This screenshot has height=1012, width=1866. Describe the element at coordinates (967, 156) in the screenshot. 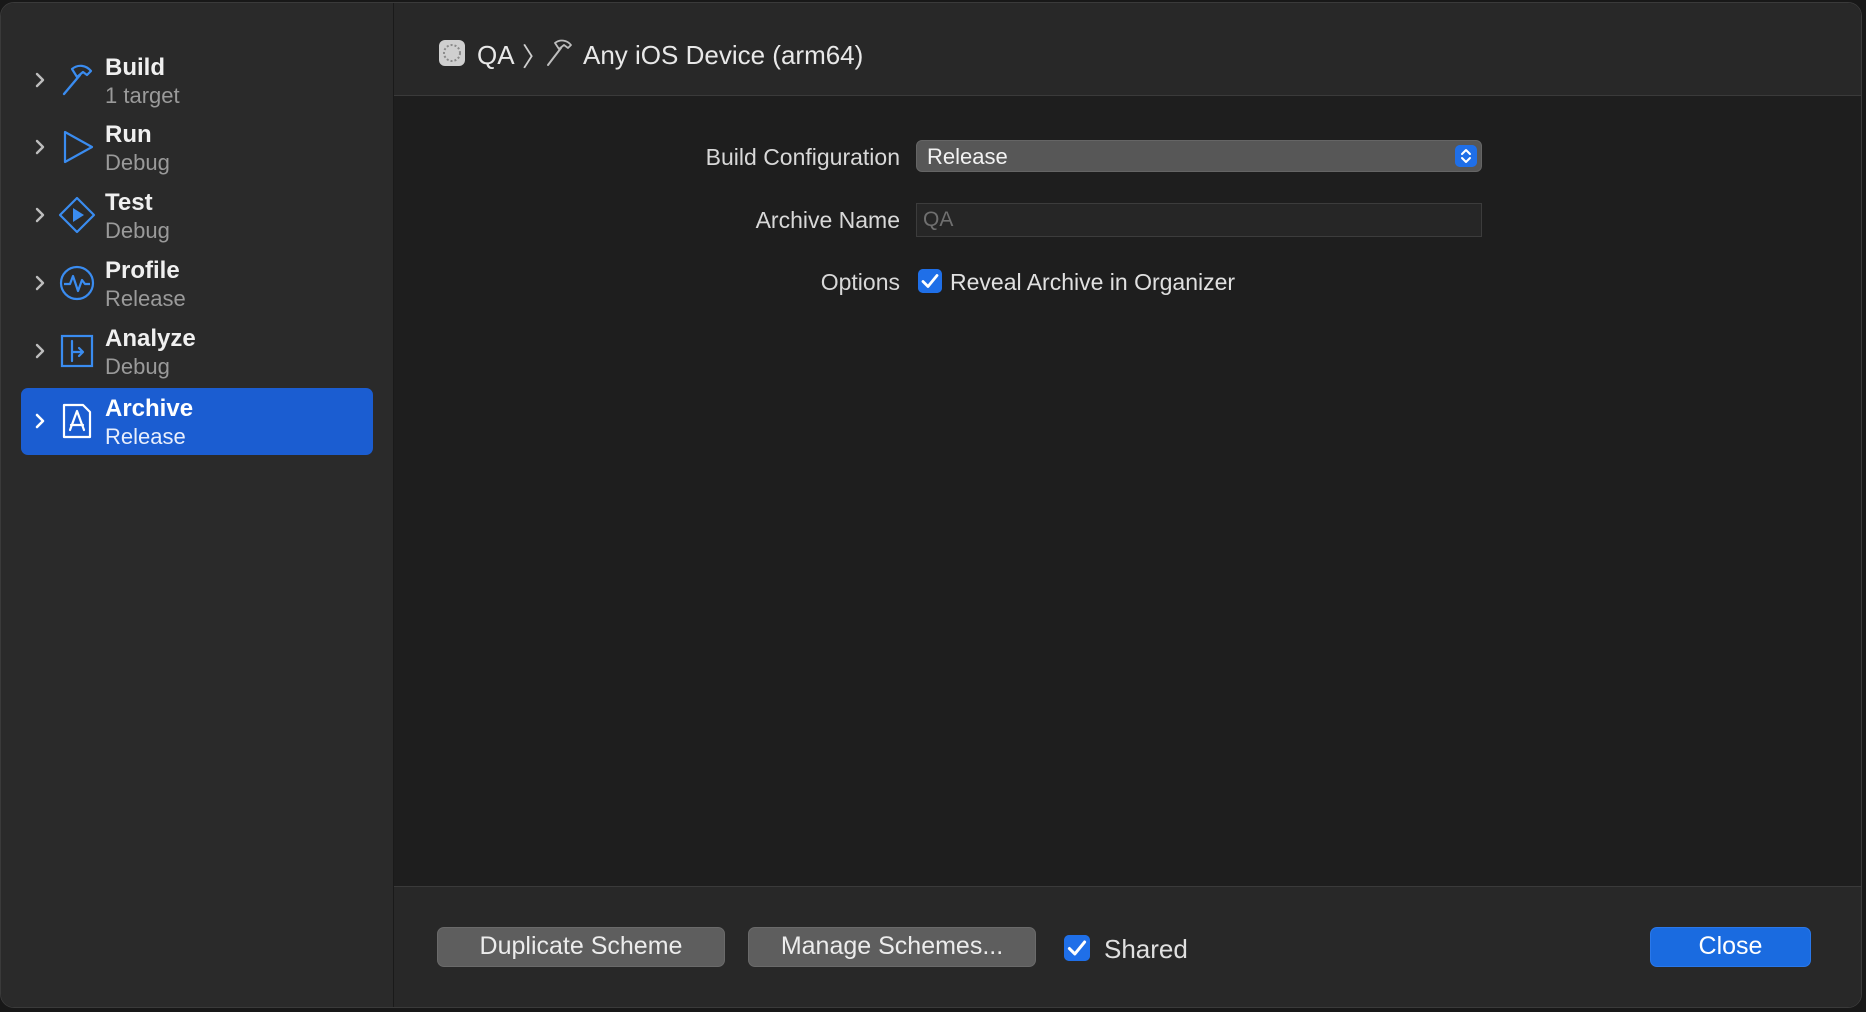

I see `build-configuration-value: Release` at that location.